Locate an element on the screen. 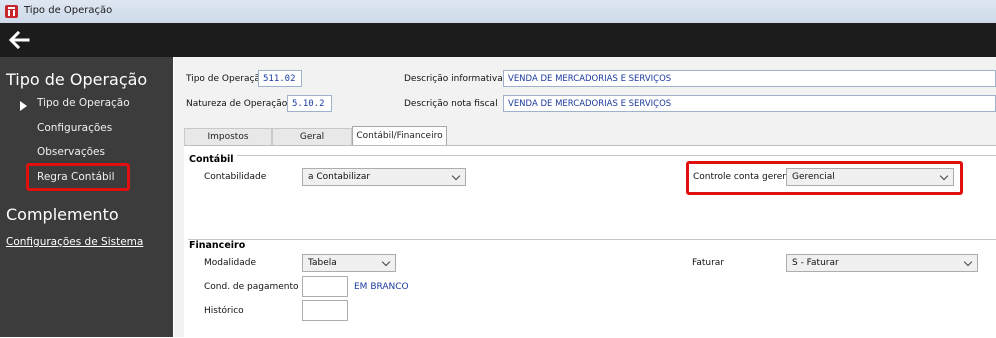 Image resolution: width=996 pixels, height=338 pixels. sidebar-item-observacoes: Observações is located at coordinates (71, 152).